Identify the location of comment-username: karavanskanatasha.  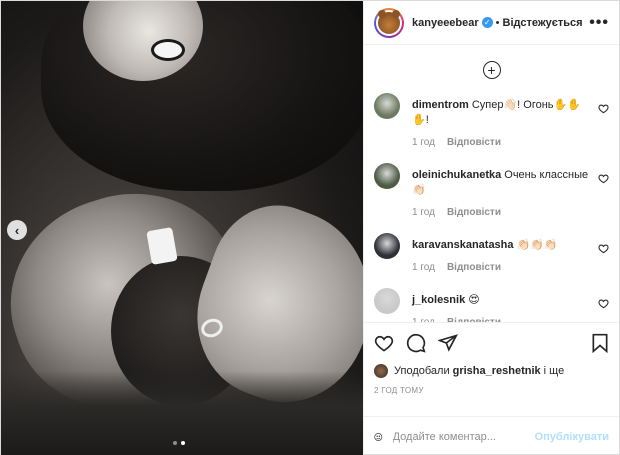
(463, 245).